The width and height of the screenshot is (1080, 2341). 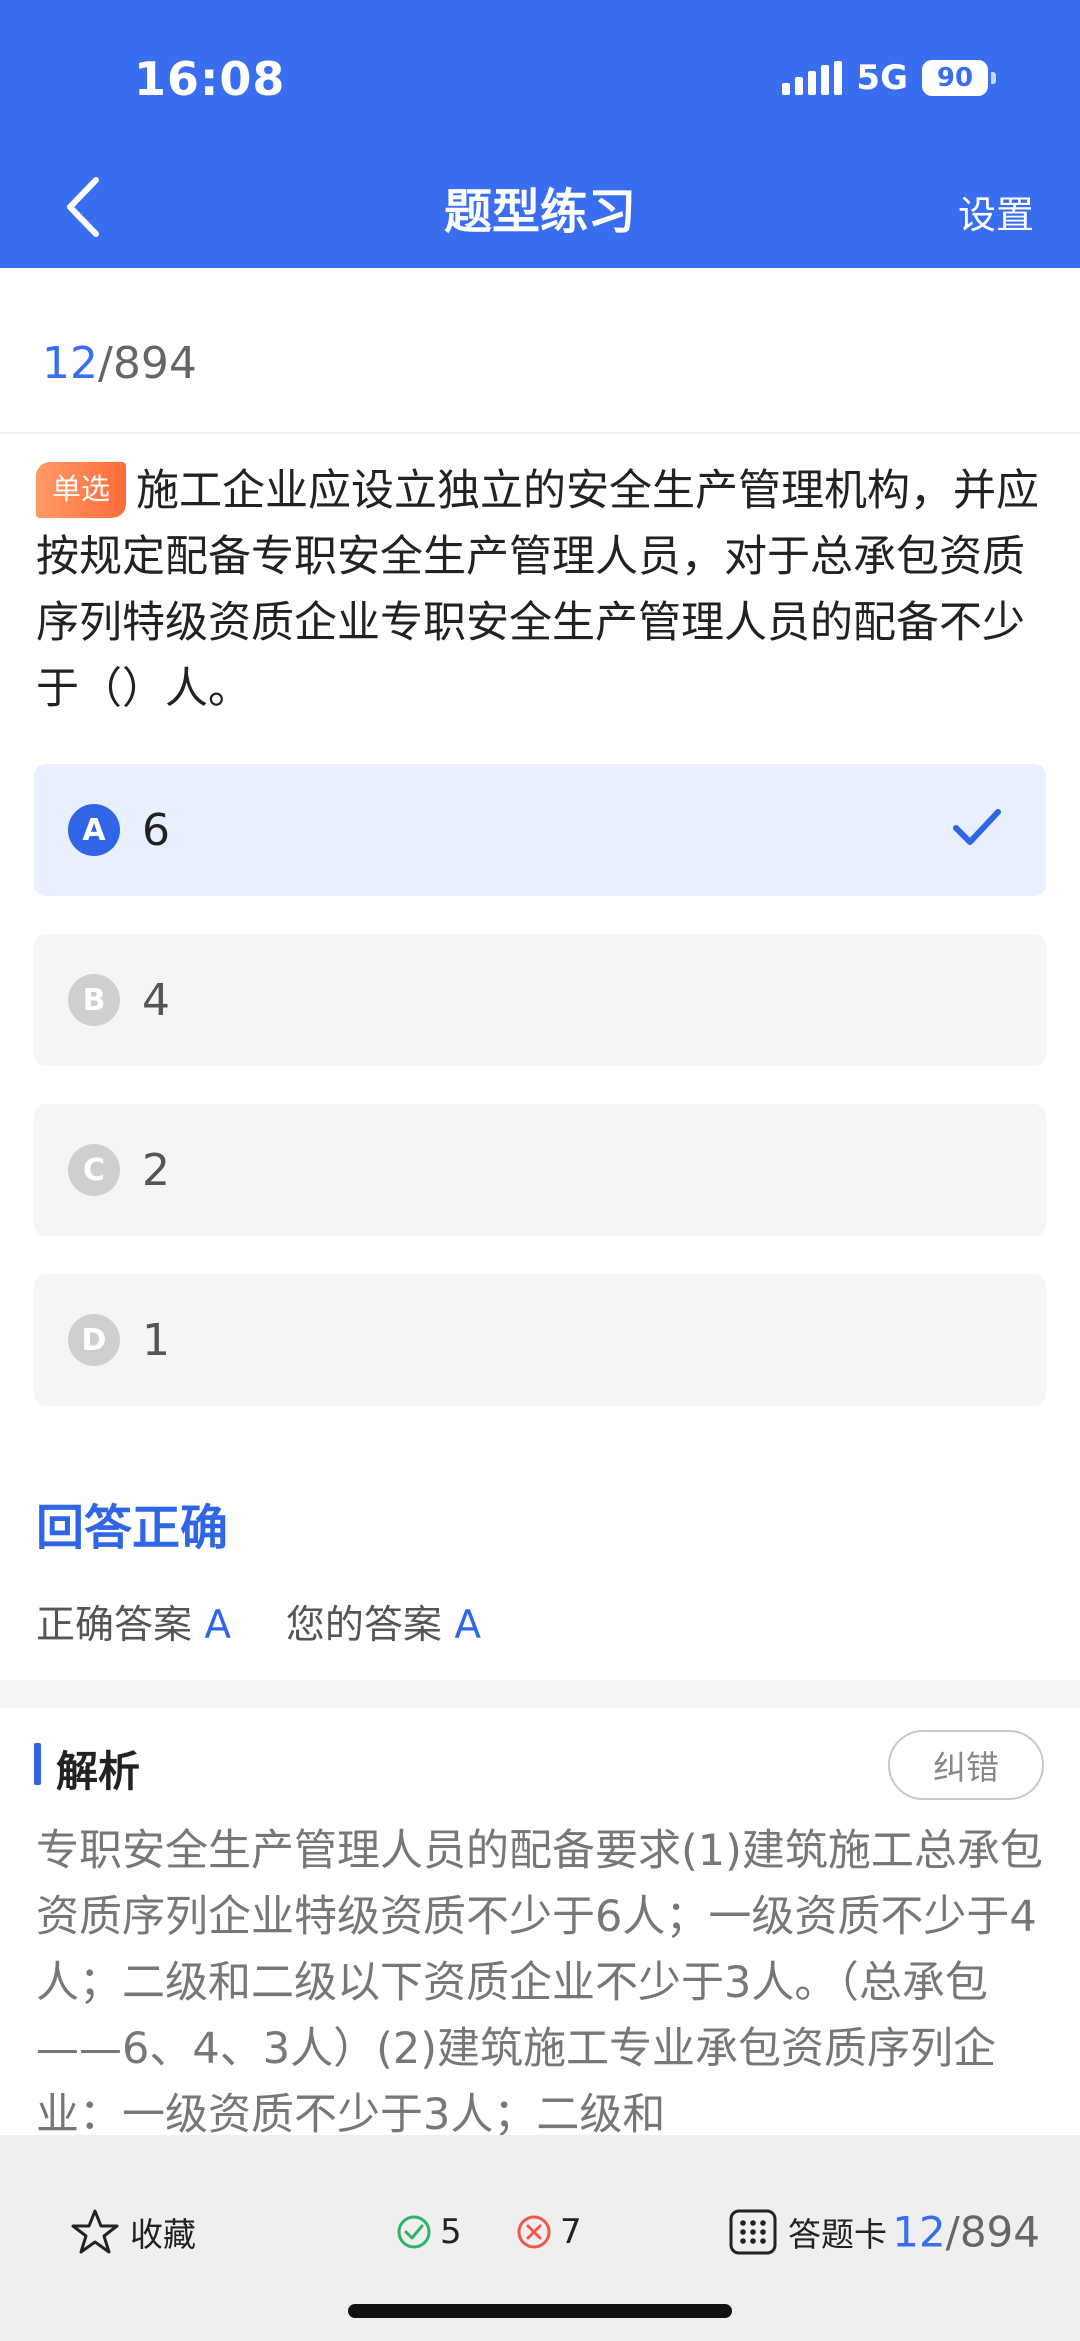 I want to click on section-separator, so click(x=540, y=1694).